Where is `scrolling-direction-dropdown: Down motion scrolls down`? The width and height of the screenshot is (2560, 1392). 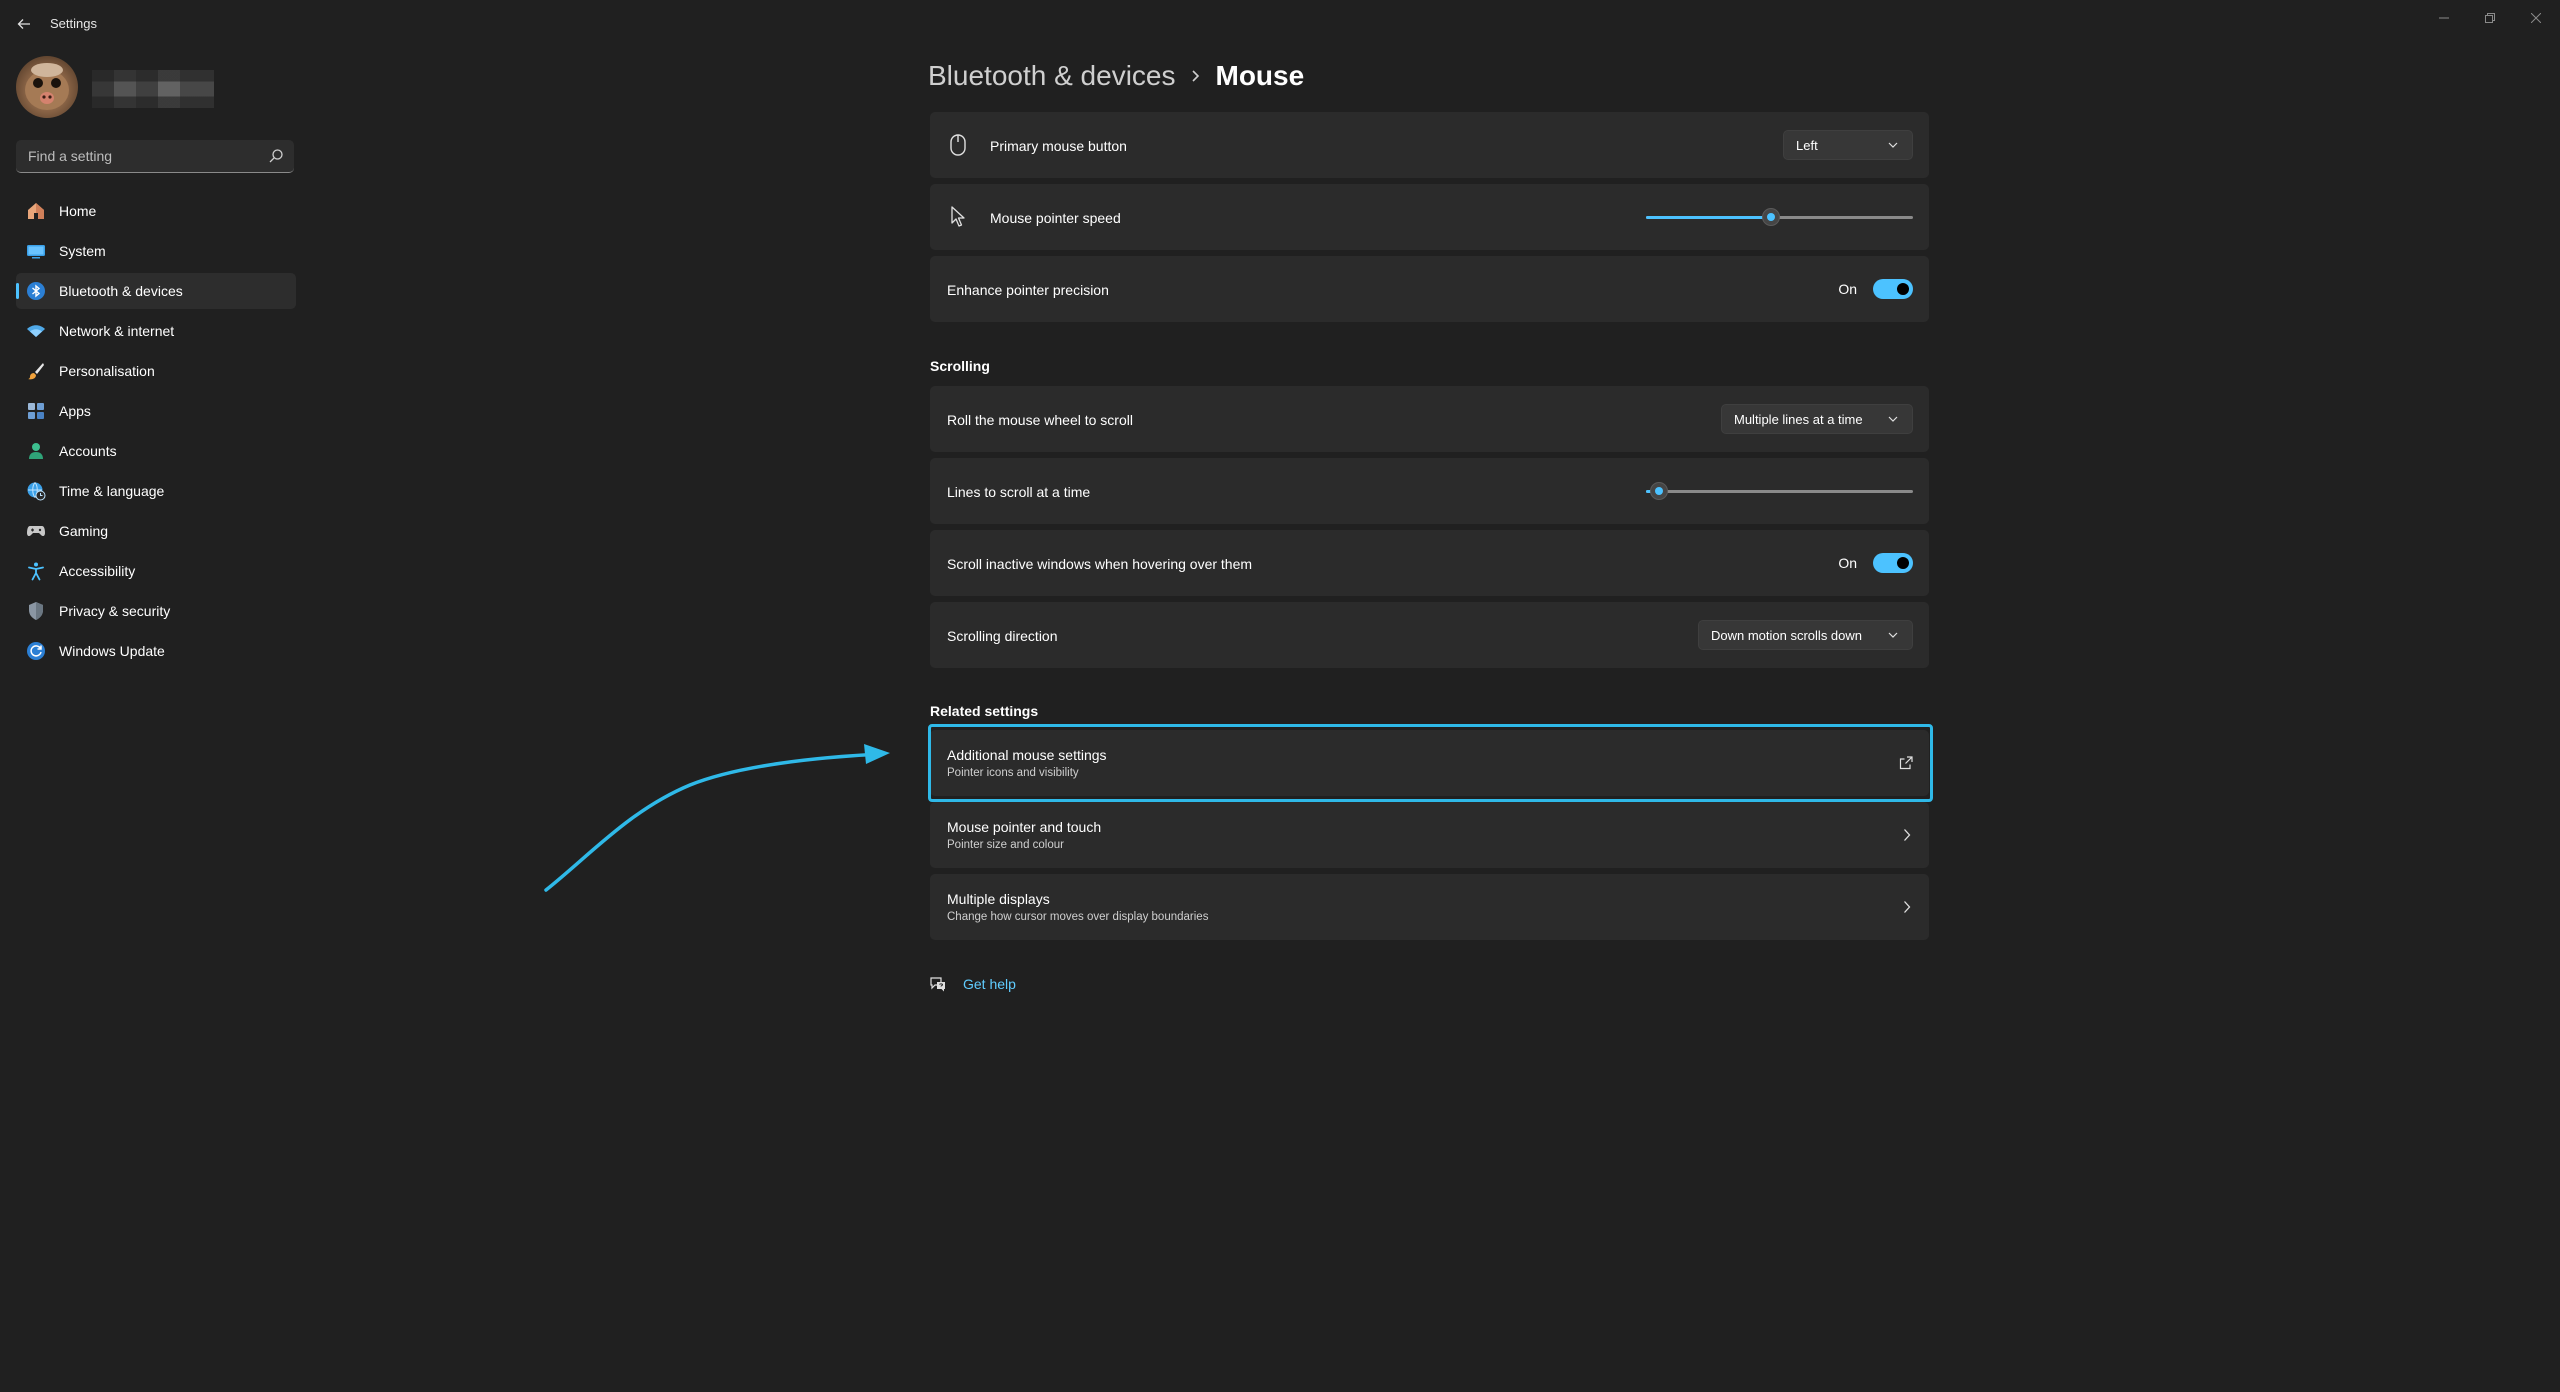 scrolling-direction-dropdown: Down motion scrolls down is located at coordinates (1805, 635).